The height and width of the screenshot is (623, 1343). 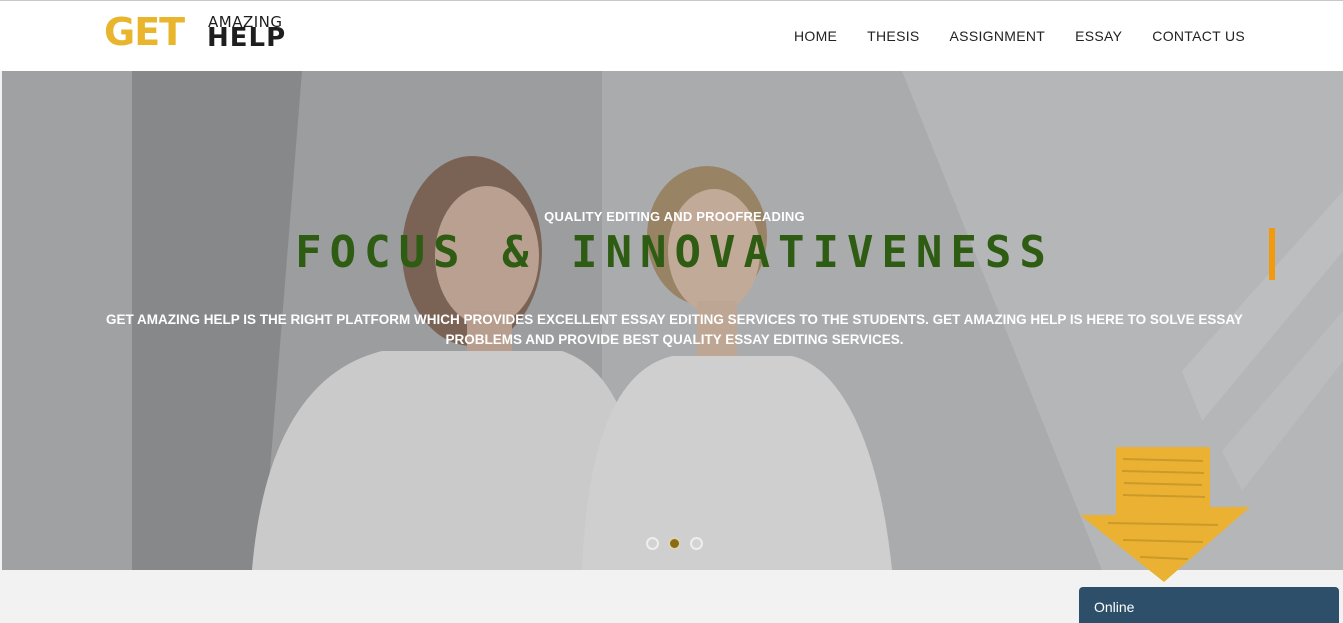 What do you see at coordinates (1272, 254) in the screenshot?
I see `typing-cursor` at bounding box center [1272, 254].